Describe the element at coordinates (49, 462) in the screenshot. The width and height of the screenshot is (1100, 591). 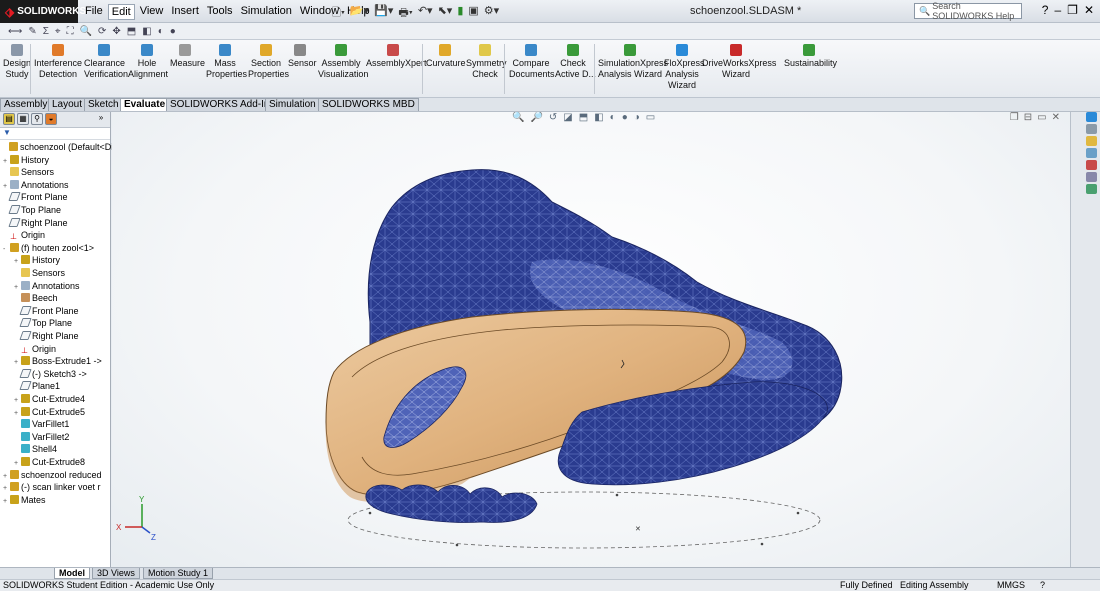
I see `tree-node: + Cut-Extrude8` at that location.